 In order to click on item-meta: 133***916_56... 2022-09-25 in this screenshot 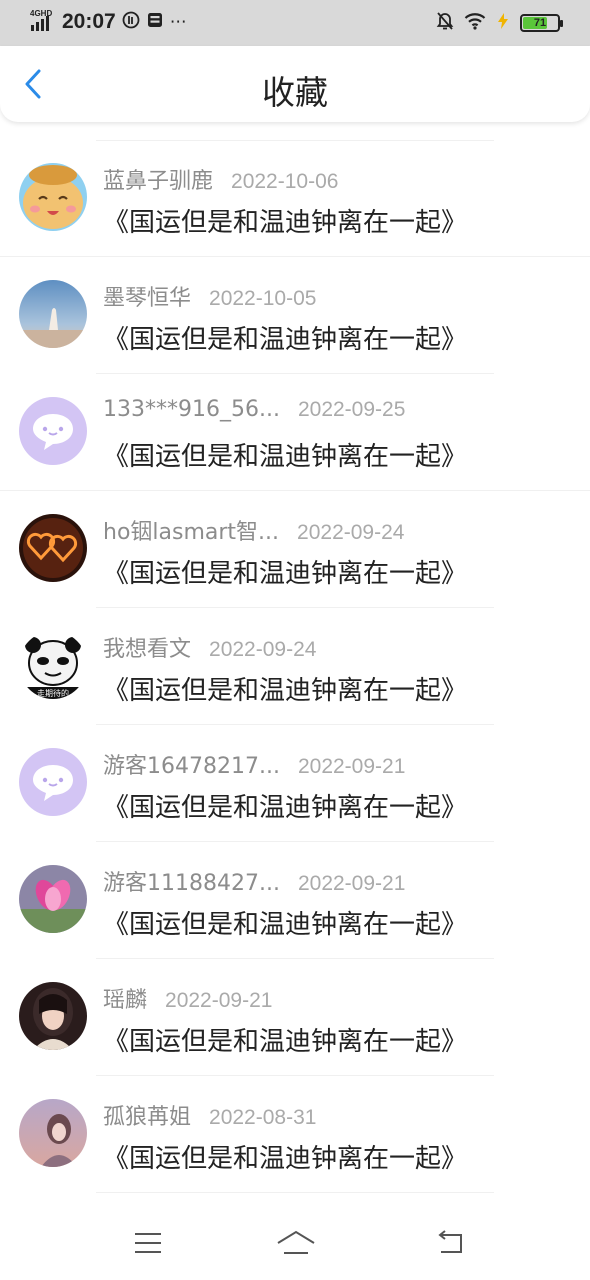, I will do `click(254, 409)`.